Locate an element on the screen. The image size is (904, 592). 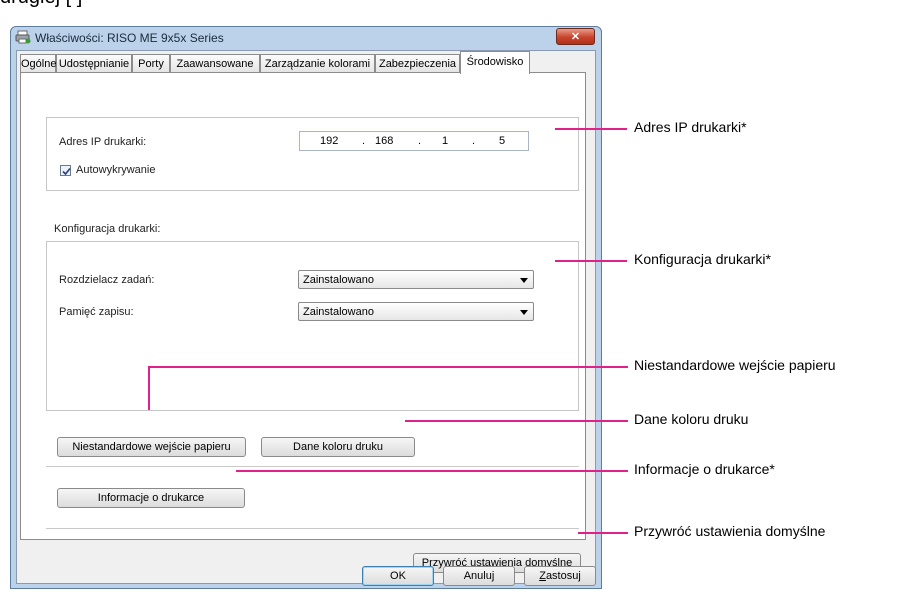
tab-color-management: Zarządzanie kolorami is located at coordinates (317, 63).